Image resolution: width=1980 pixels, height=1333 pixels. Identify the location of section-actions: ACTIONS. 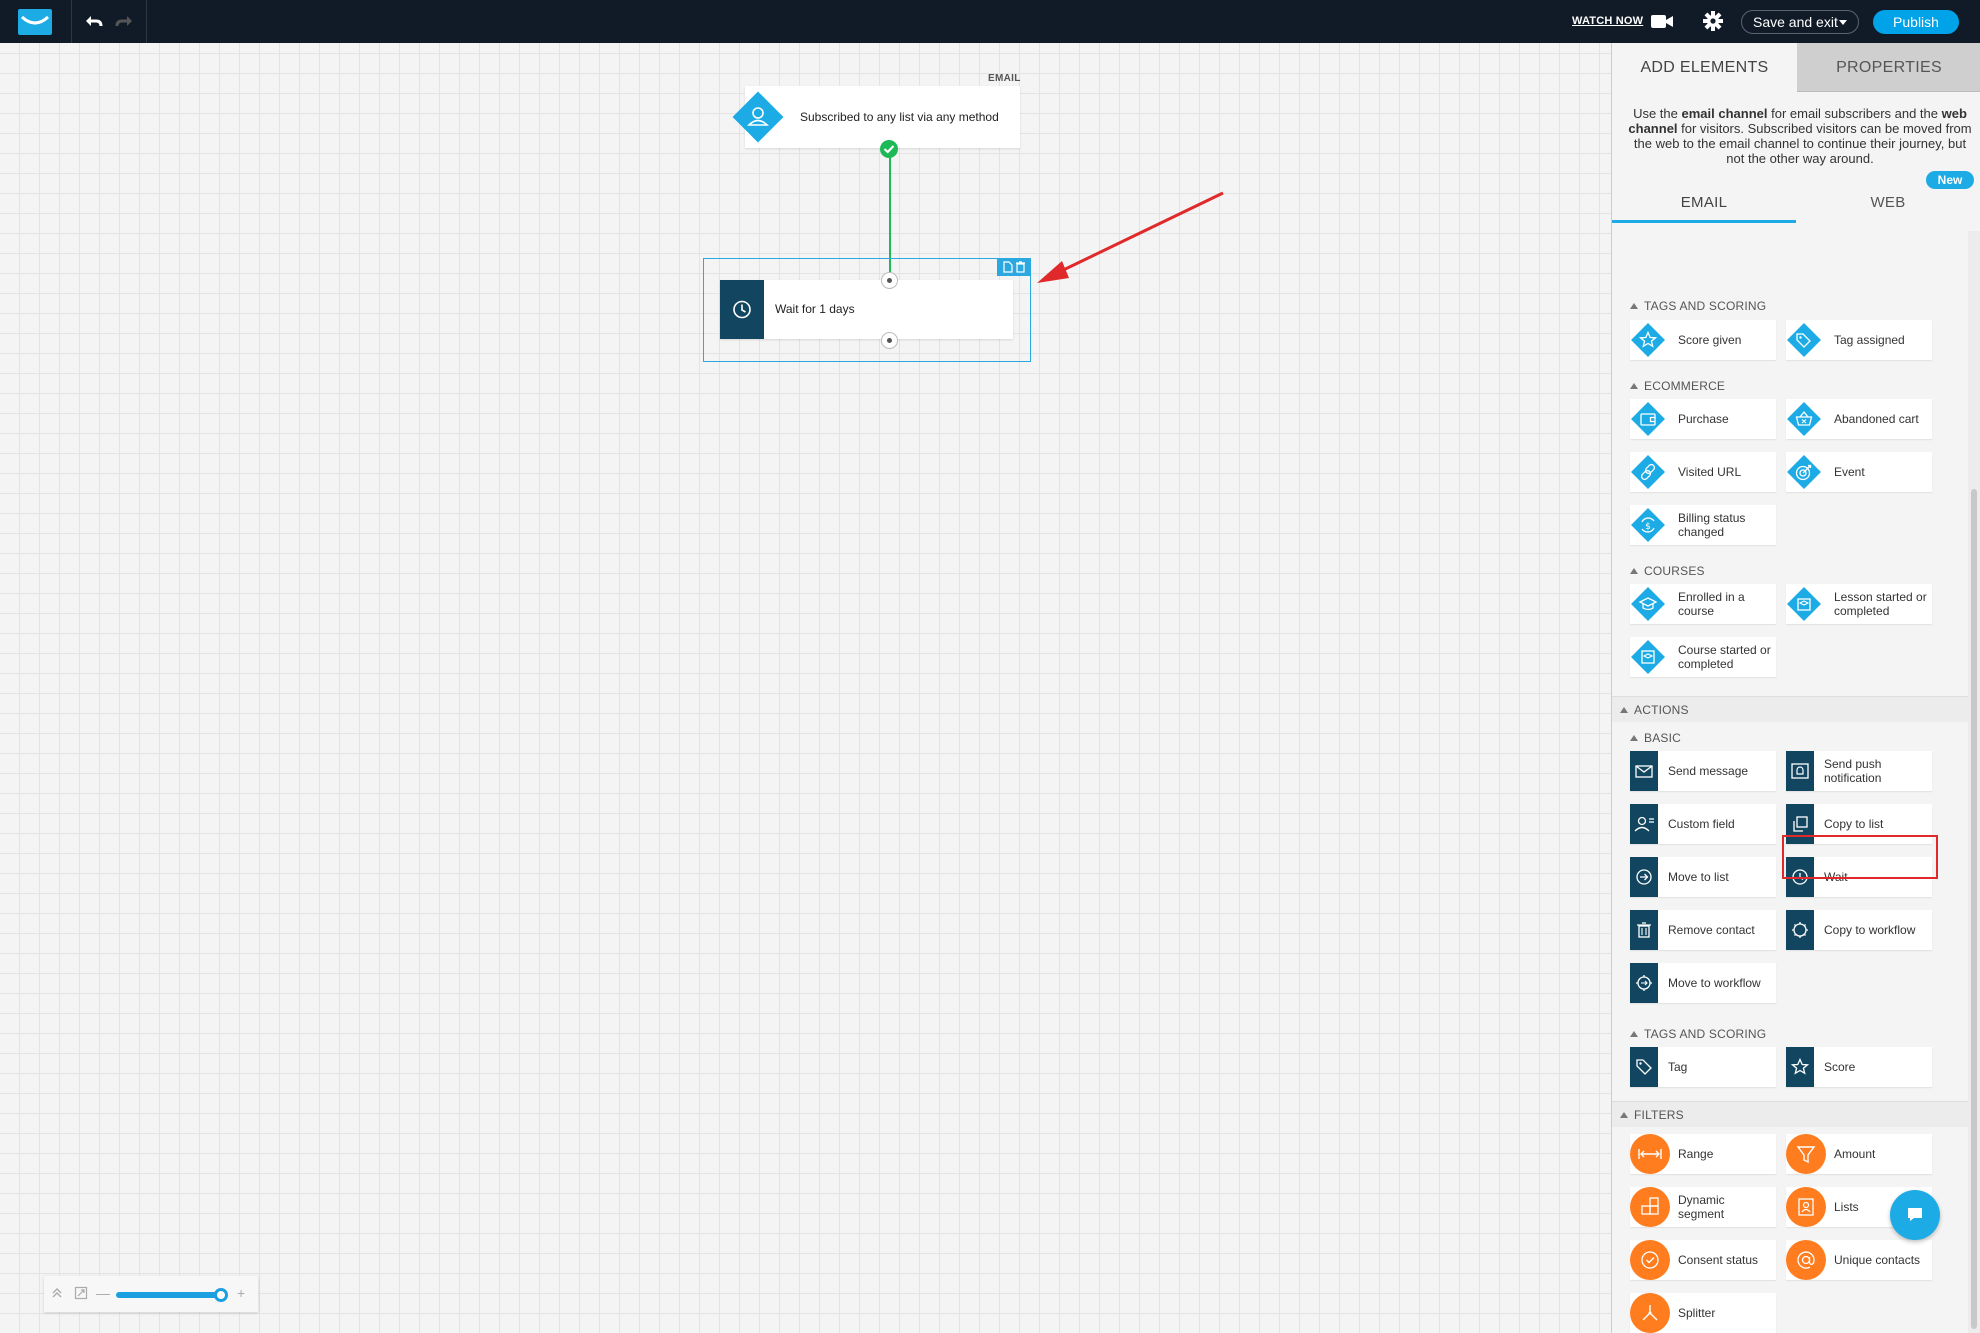
(1790, 709).